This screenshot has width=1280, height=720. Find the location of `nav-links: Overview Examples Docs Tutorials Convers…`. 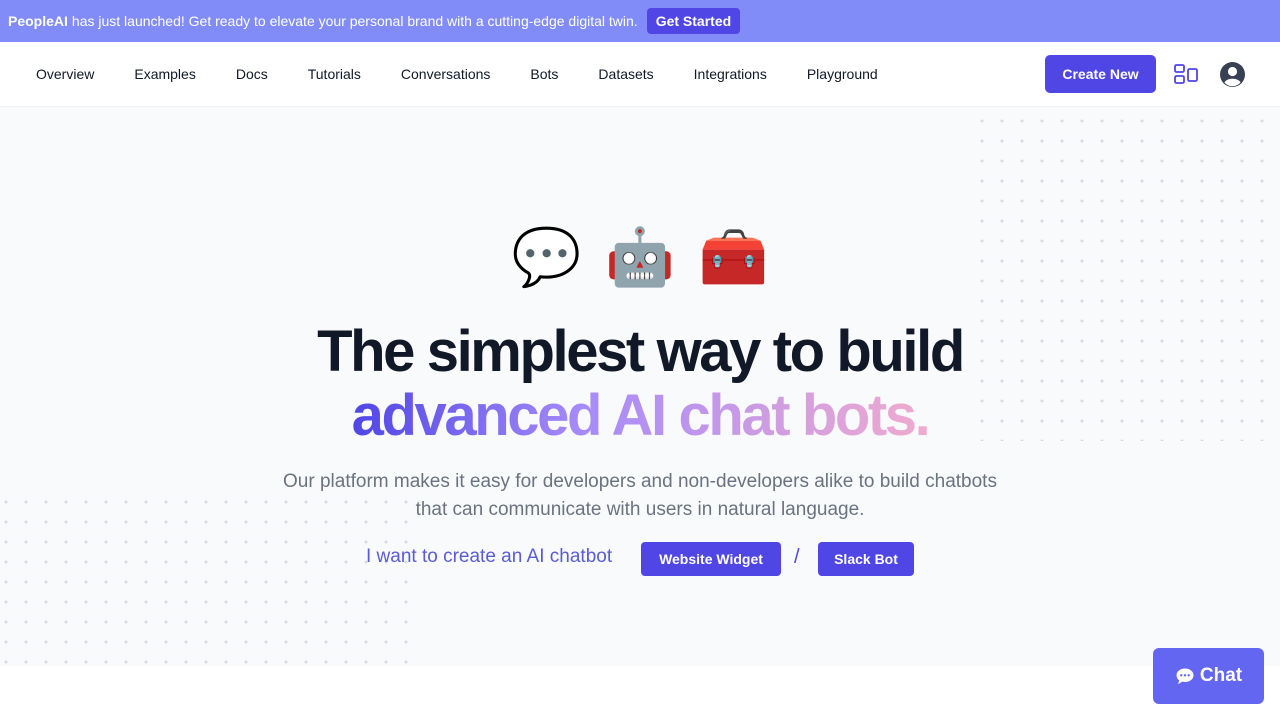

nav-links: Overview Examples Docs Tutorials Convers… is located at coordinates (477, 74).